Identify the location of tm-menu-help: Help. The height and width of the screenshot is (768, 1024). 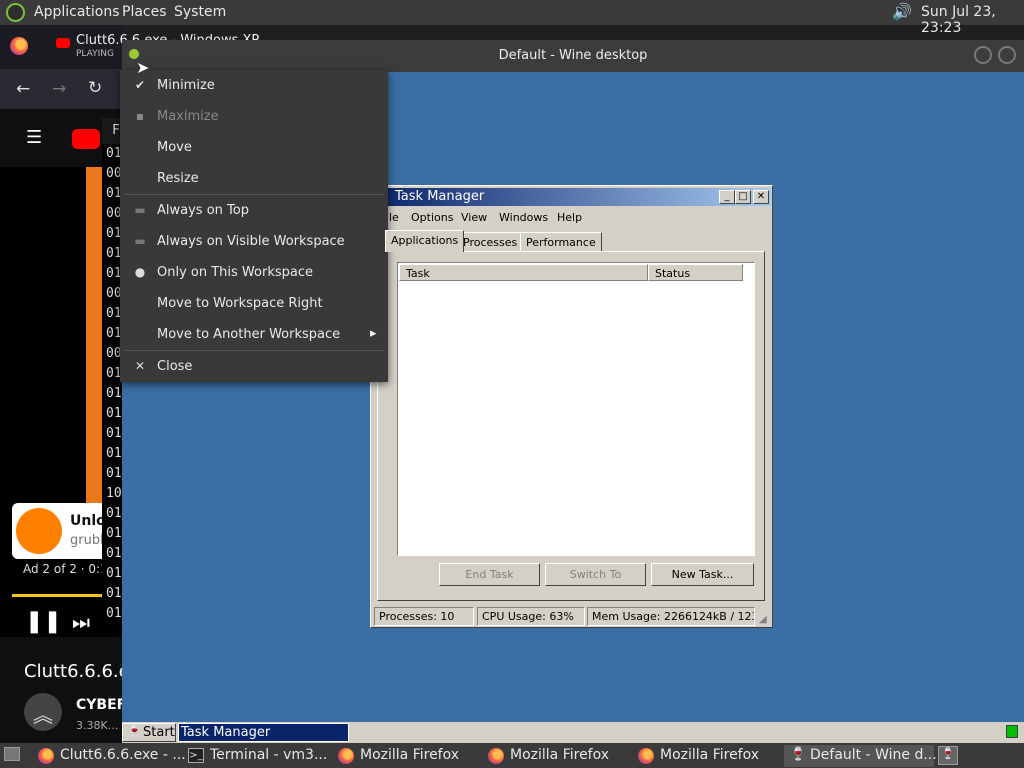
(569, 217).